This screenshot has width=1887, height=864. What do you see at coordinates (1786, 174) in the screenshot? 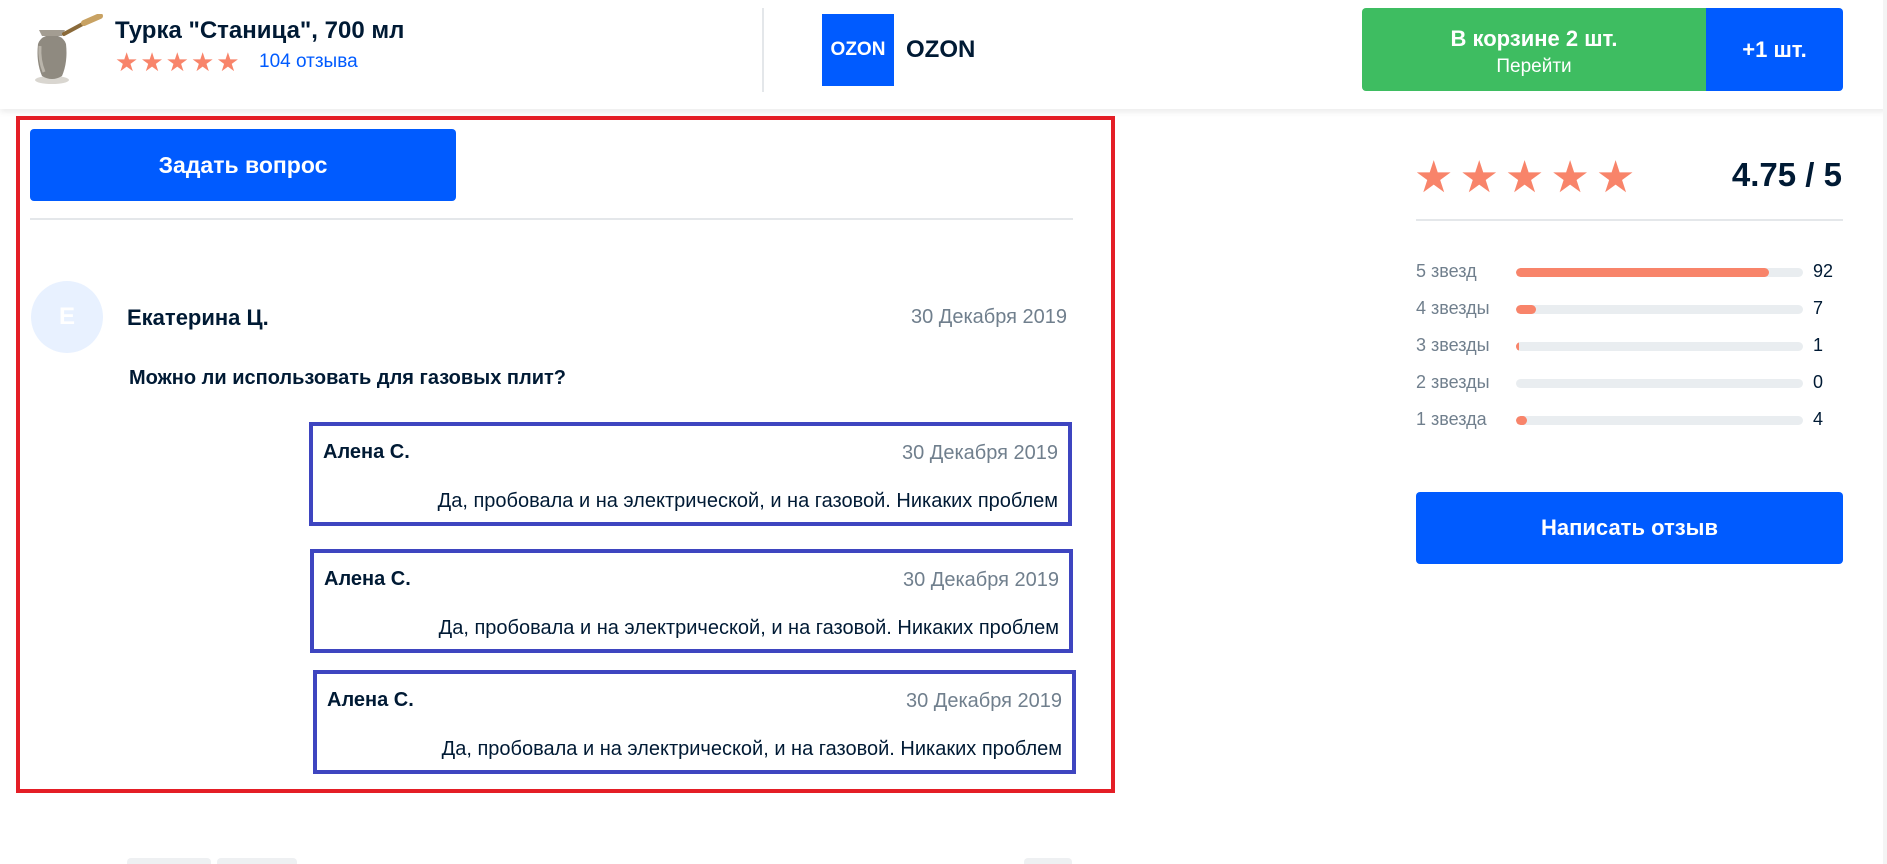
I see `rating-value: 4.75 / 5` at bounding box center [1786, 174].